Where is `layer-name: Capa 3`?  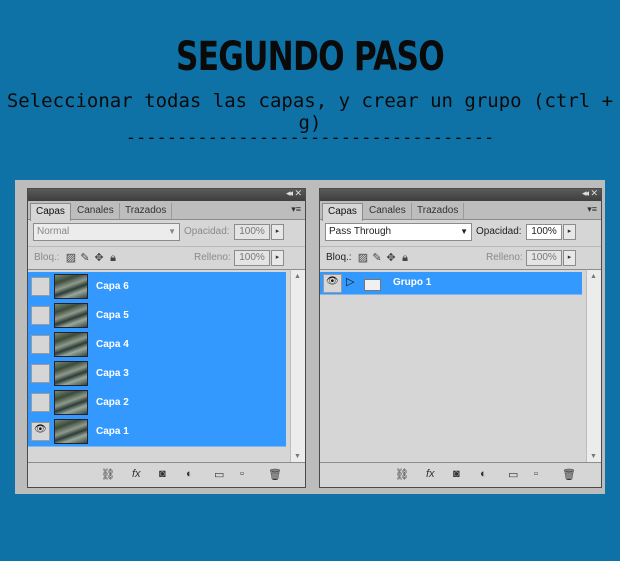 layer-name: Capa 3 is located at coordinates (112, 373).